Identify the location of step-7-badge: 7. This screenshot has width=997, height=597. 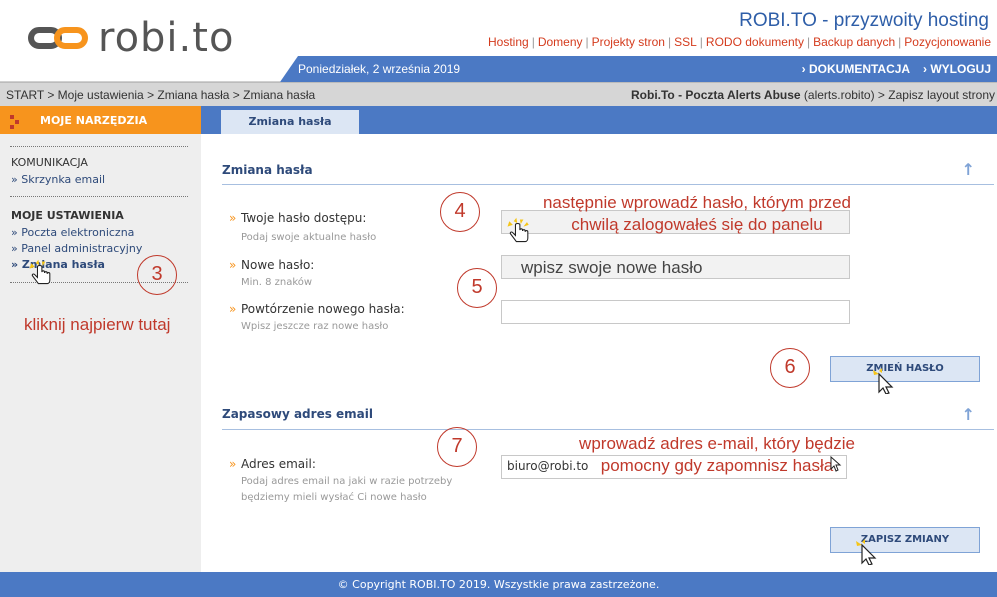
(457, 447).